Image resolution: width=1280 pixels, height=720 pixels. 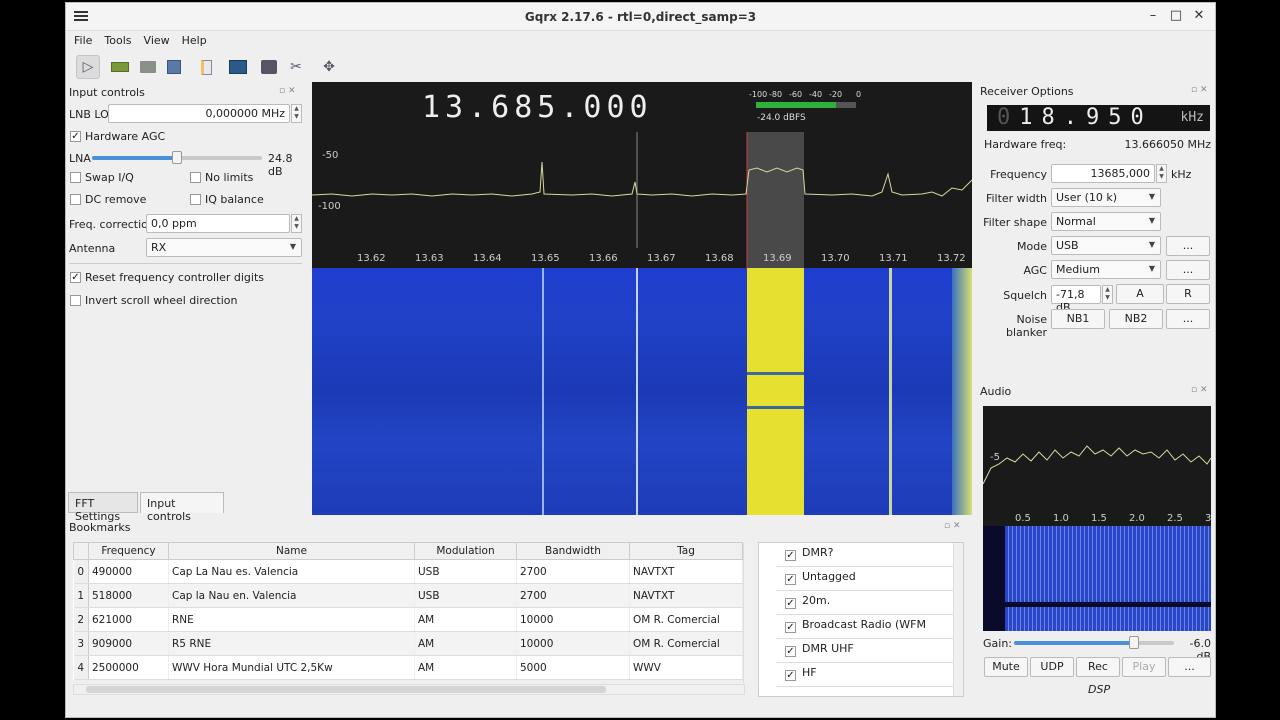 I want to click on udp-button: UDP, so click(x=1052, y=667).